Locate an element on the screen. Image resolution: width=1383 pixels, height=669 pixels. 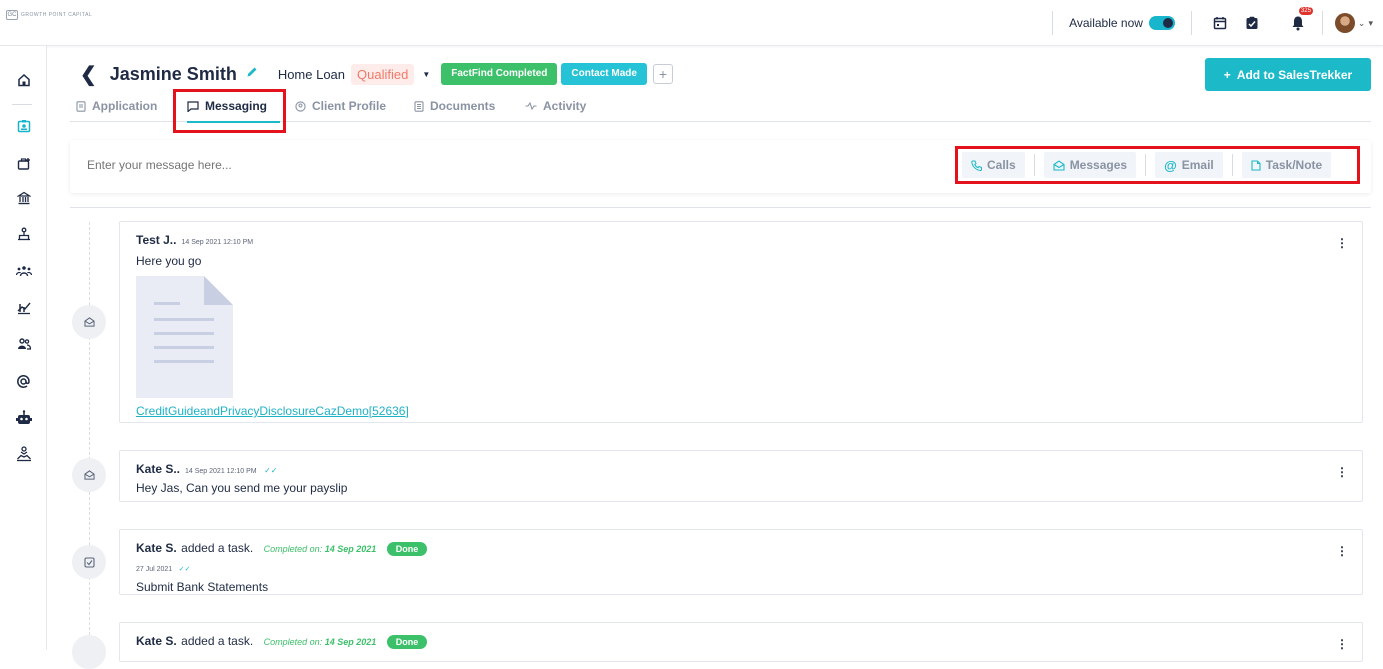
back-arrow-icon: ❮ is located at coordinates (88, 74).